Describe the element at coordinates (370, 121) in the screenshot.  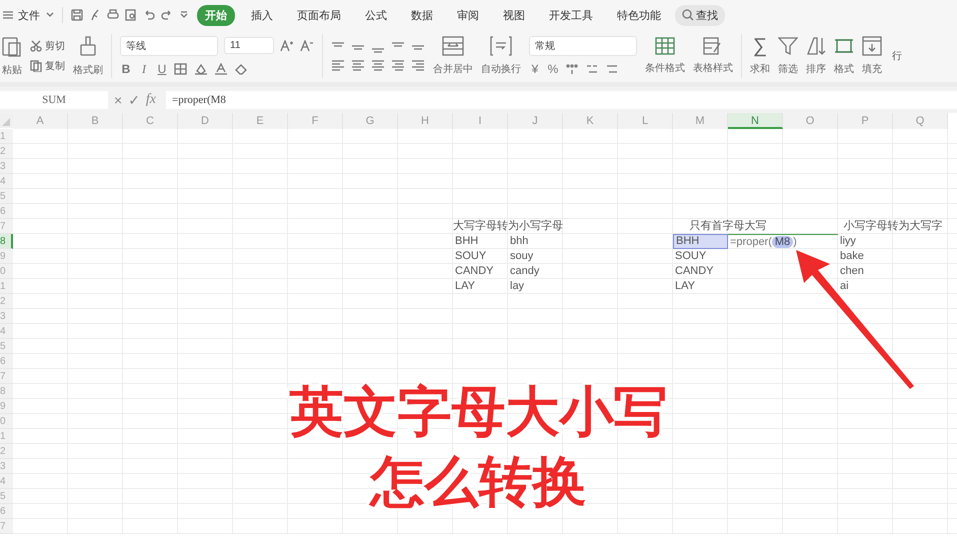
I see `column-header: G` at that location.